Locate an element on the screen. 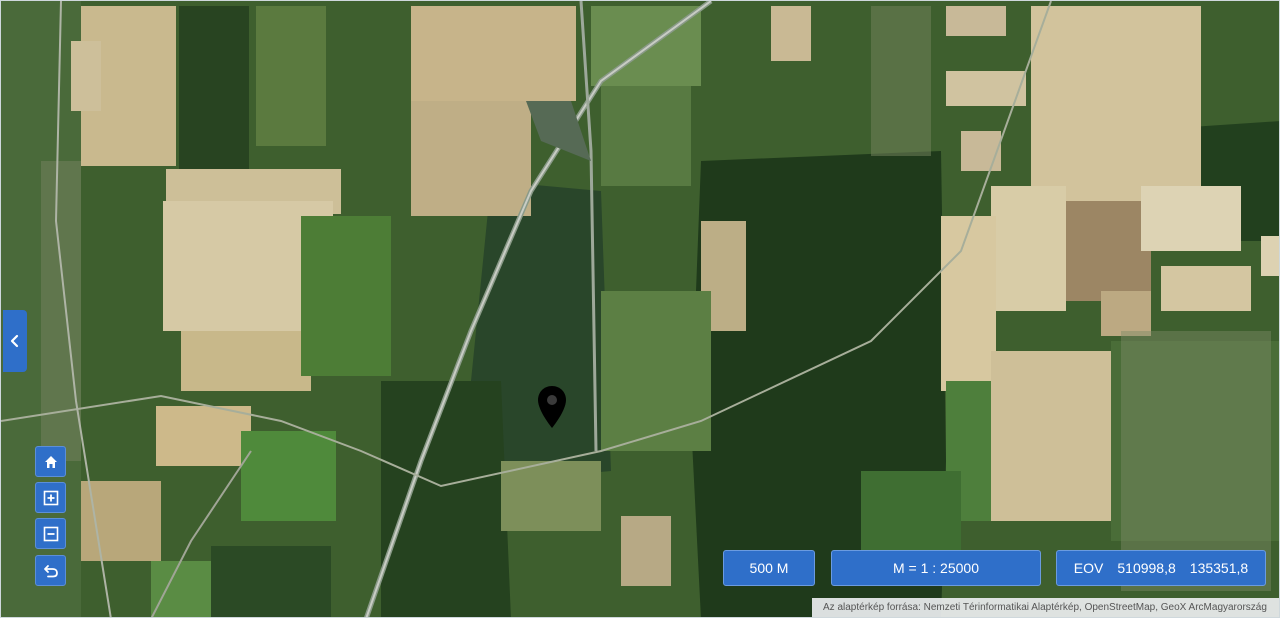 The width and height of the screenshot is (1280, 618). coord-x-value: 510998,8 is located at coordinates (1146, 568).